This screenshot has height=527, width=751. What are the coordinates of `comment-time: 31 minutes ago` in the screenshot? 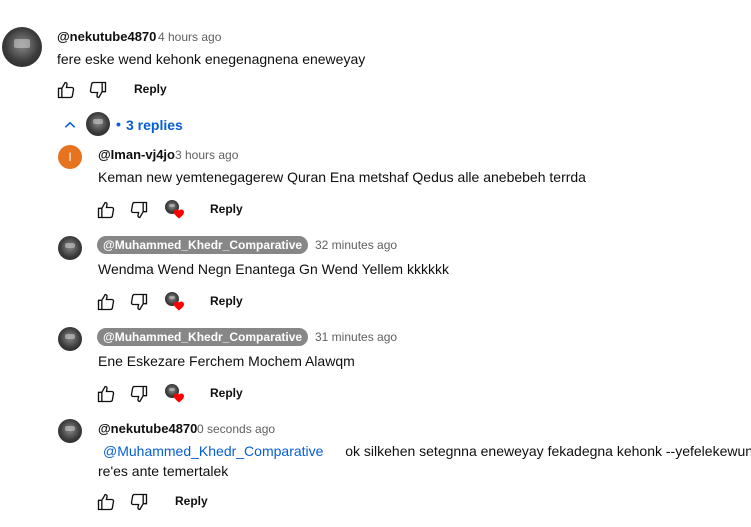 It's located at (356, 337).